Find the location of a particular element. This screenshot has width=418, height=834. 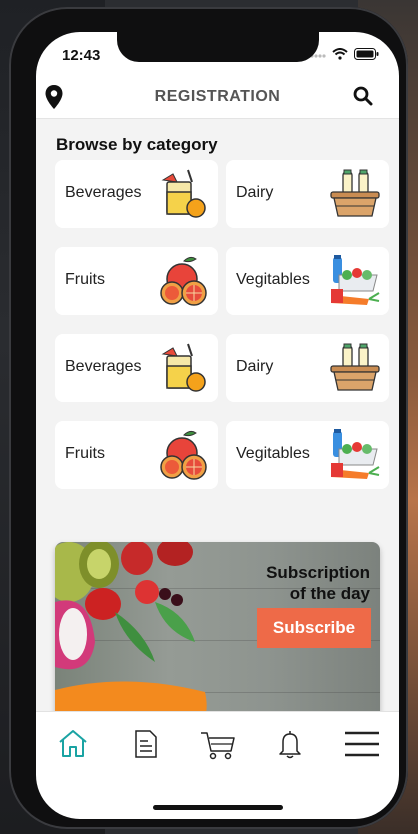

section-title: Browse by category is located at coordinates (137, 144).